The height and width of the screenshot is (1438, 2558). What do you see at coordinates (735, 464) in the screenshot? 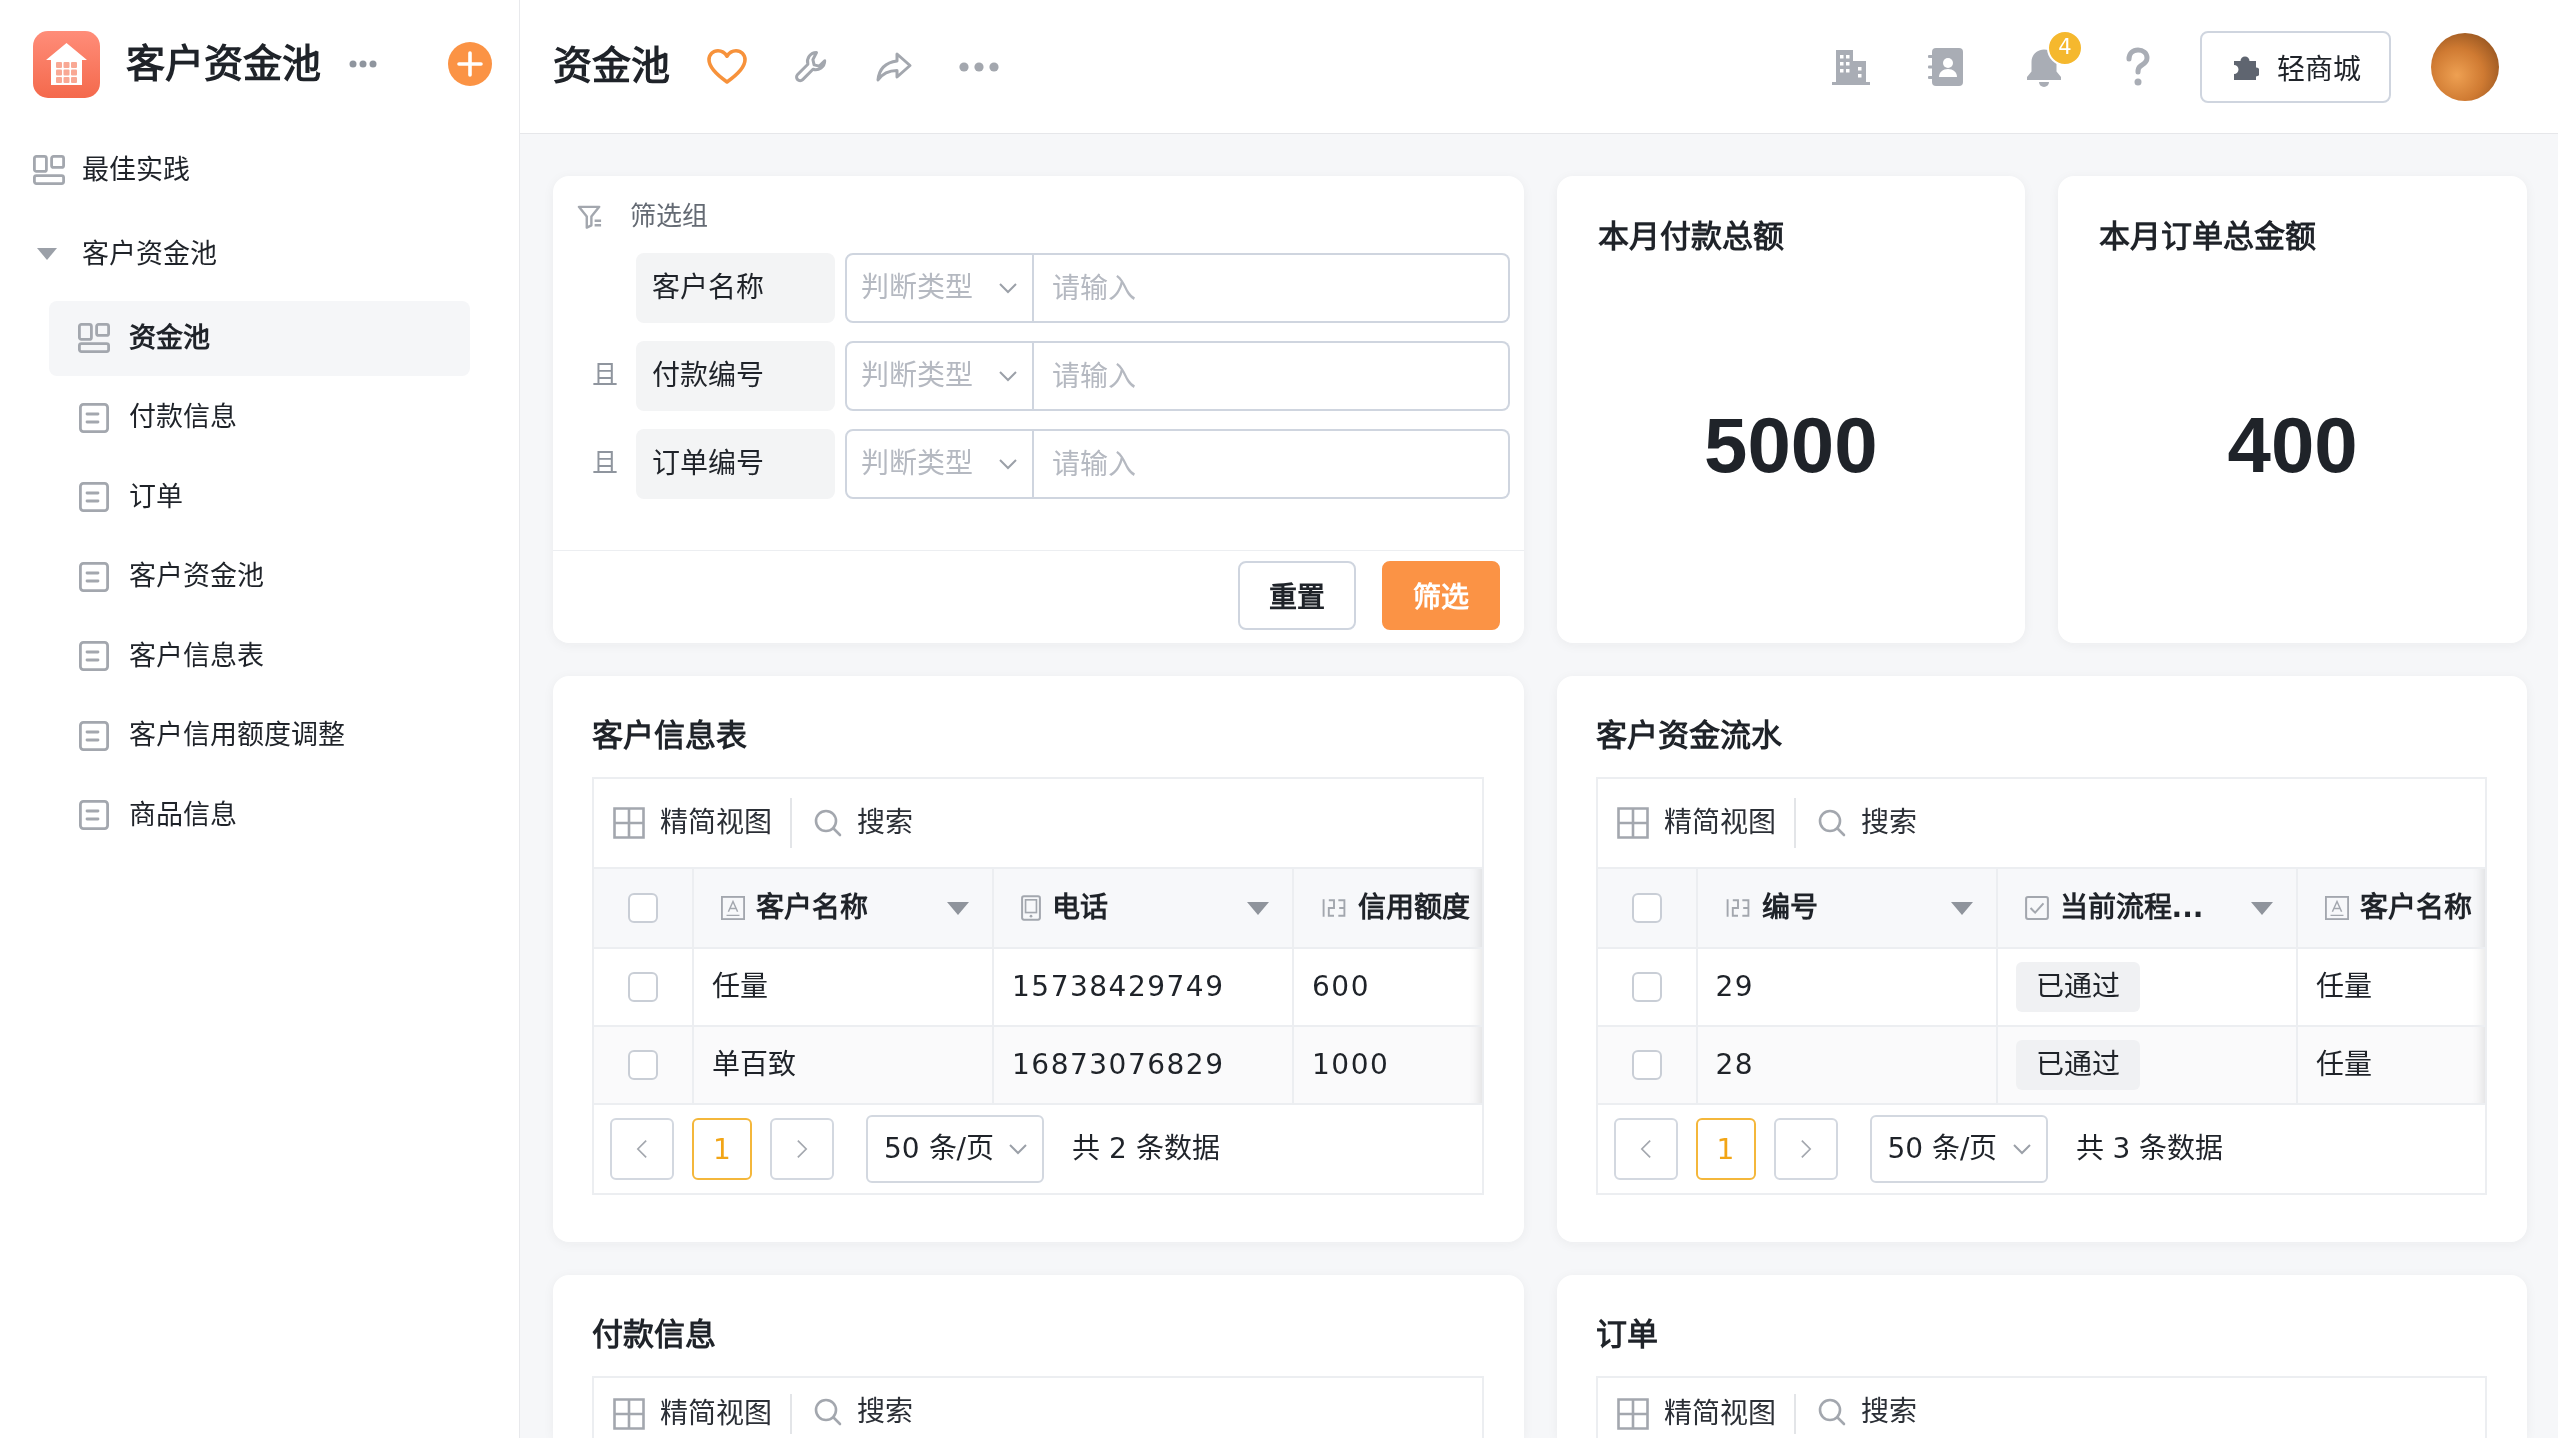
I see `field-label: 订单编号` at bounding box center [735, 464].